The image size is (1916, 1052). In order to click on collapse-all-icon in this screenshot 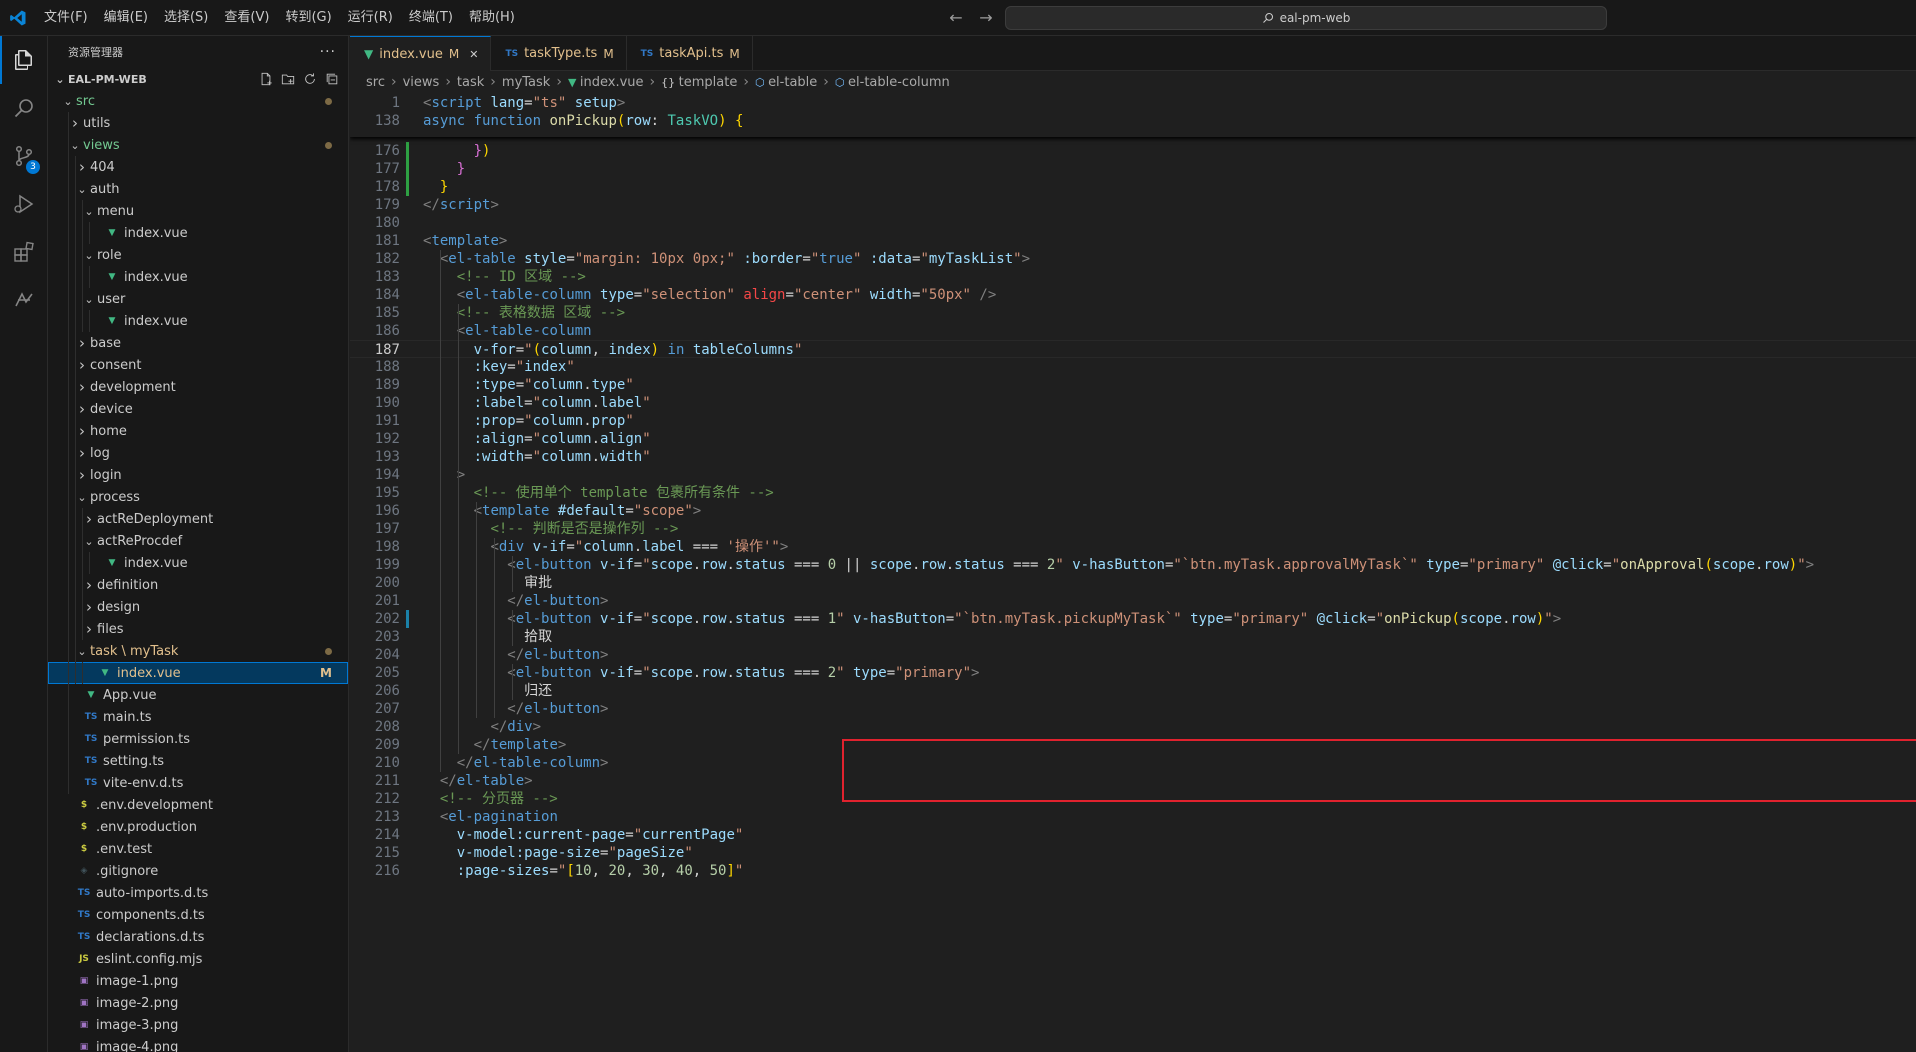, I will do `click(332, 79)`.